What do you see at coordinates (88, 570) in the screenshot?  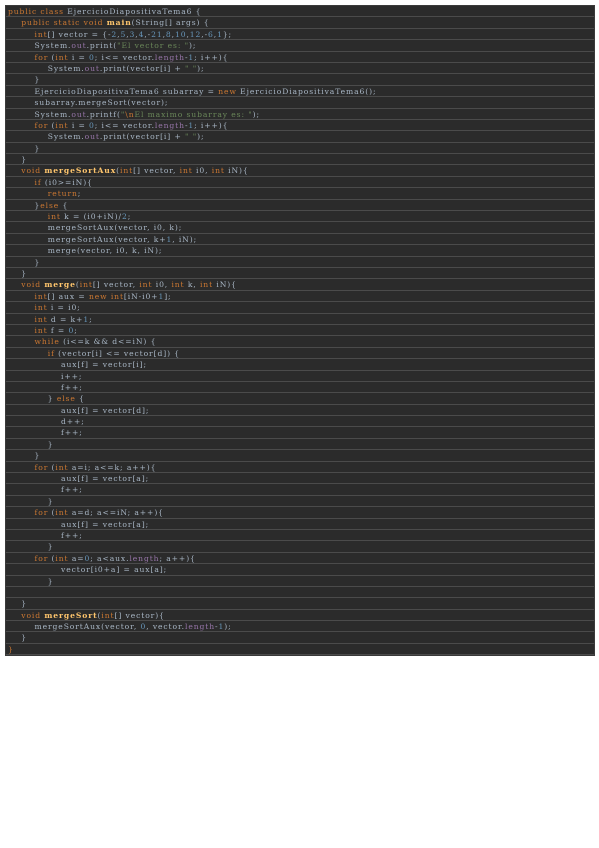 I see `code-token: vector[i0+a] = aux[a];` at bounding box center [88, 570].